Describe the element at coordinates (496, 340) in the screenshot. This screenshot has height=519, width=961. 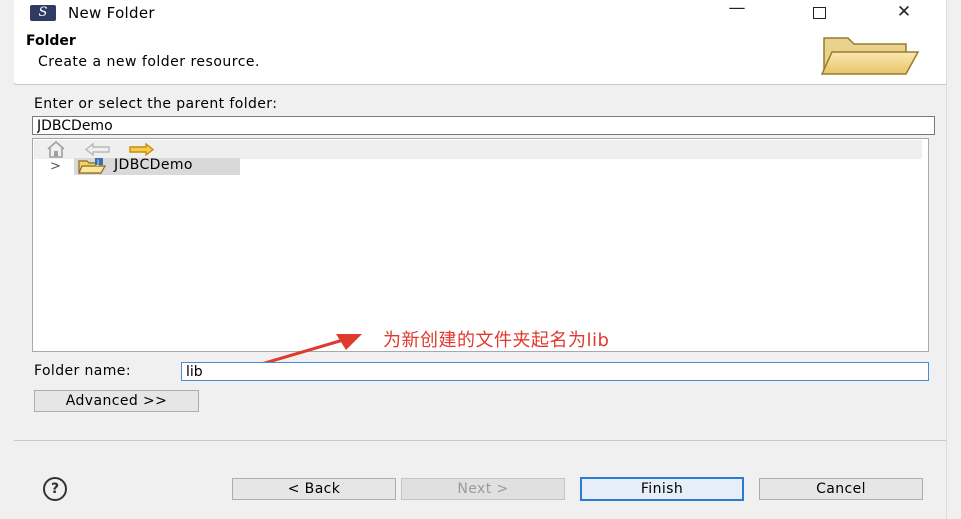
I see `annotation-text: 为新创建的文件夹起名为lib` at that location.